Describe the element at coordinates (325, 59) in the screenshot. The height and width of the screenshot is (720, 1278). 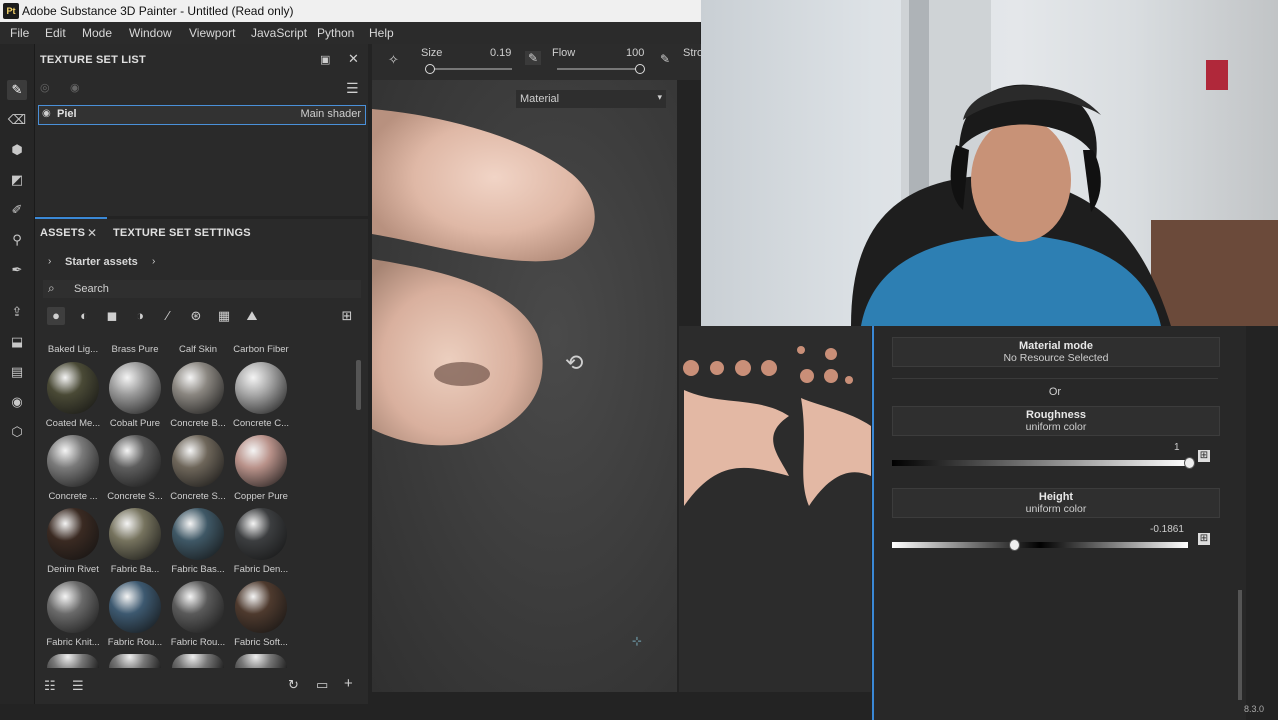
I see `undock-icon: ▣` at that location.